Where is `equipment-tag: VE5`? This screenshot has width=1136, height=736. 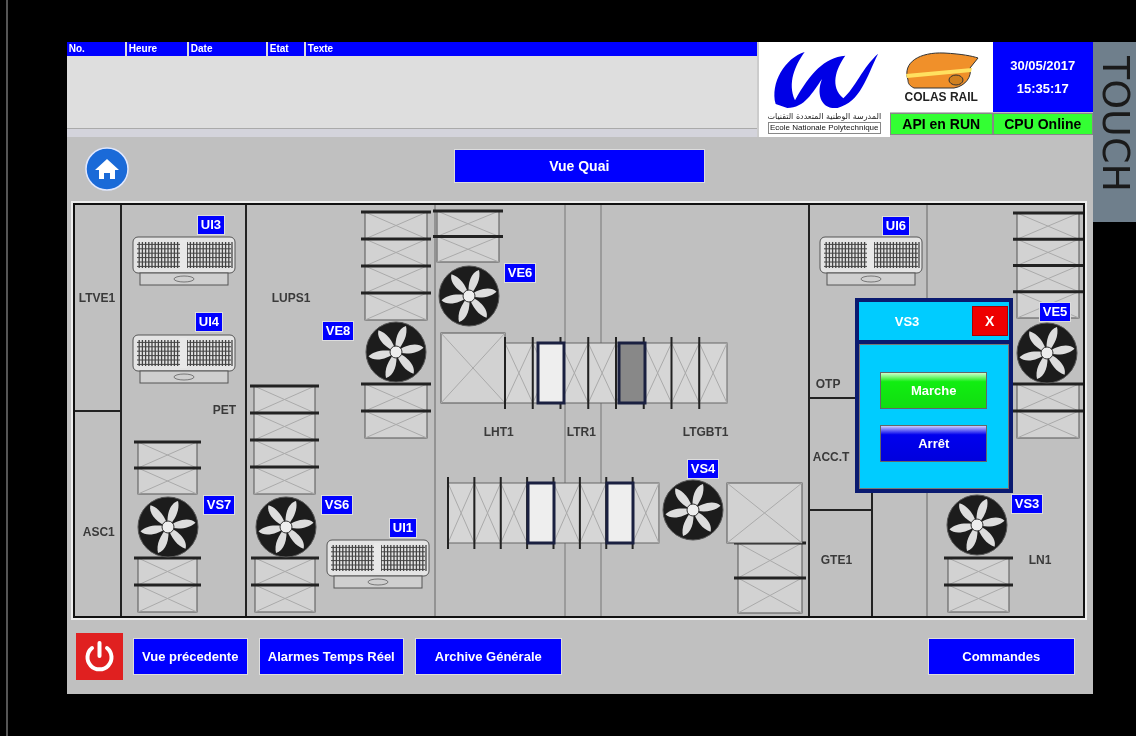 equipment-tag: VE5 is located at coordinates (1055, 312).